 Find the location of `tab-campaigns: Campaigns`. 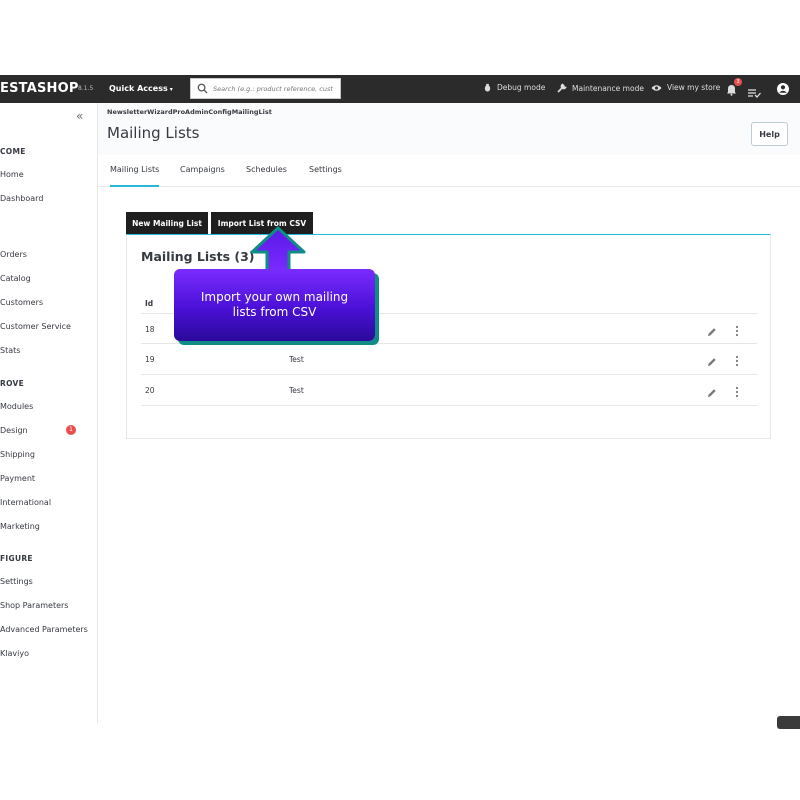

tab-campaigns: Campaigns is located at coordinates (202, 169).